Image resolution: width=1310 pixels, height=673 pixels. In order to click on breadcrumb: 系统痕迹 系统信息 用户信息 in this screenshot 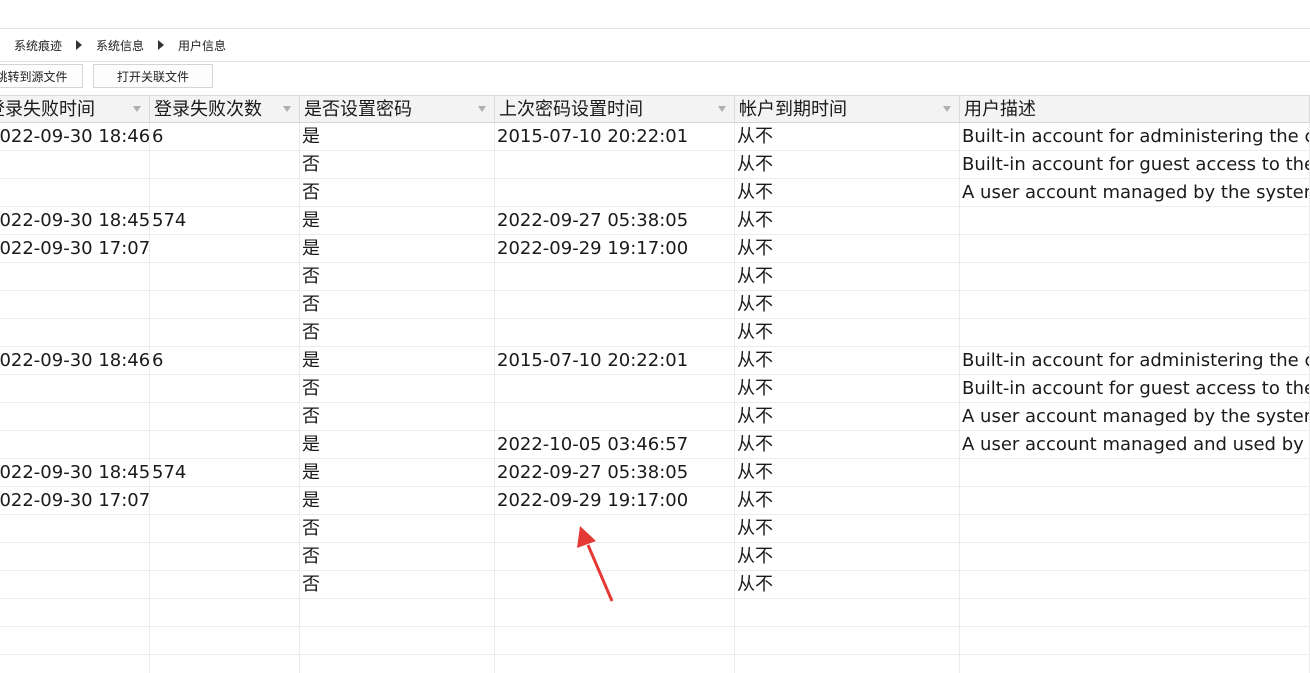, I will do `click(655, 45)`.